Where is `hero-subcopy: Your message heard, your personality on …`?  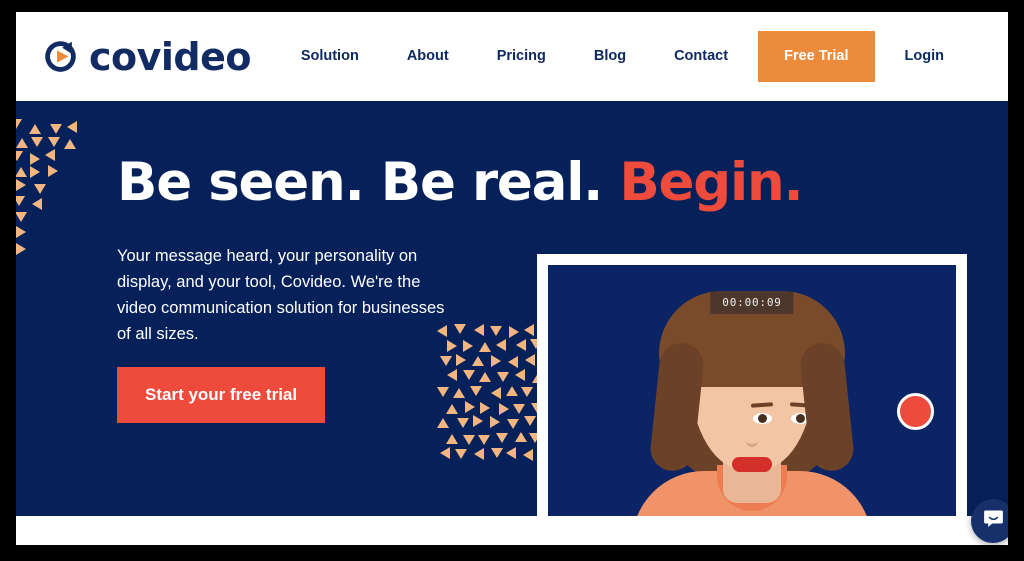 hero-subcopy: Your message heard, your personality on … is located at coordinates (281, 295).